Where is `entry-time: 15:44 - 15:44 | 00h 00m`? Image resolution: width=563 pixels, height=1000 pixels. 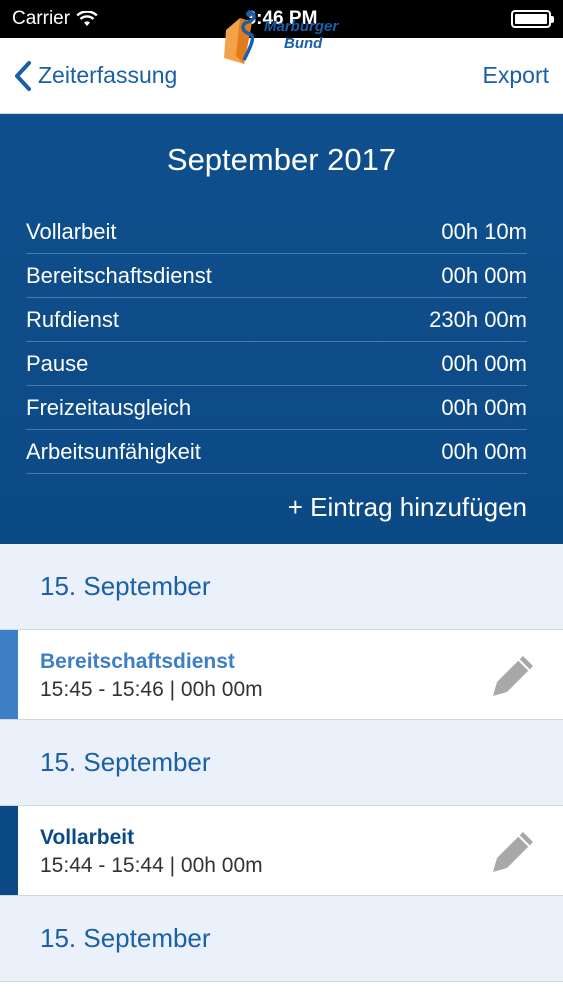 entry-time: 15:44 - 15:44 | 00h 00m is located at coordinates (151, 865).